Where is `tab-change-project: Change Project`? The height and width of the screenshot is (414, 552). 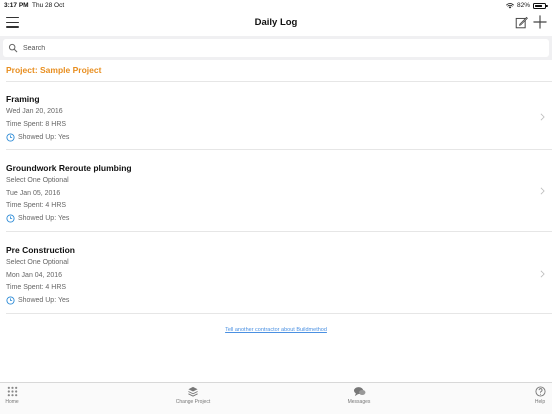 tab-change-project: Change Project is located at coordinates (193, 395).